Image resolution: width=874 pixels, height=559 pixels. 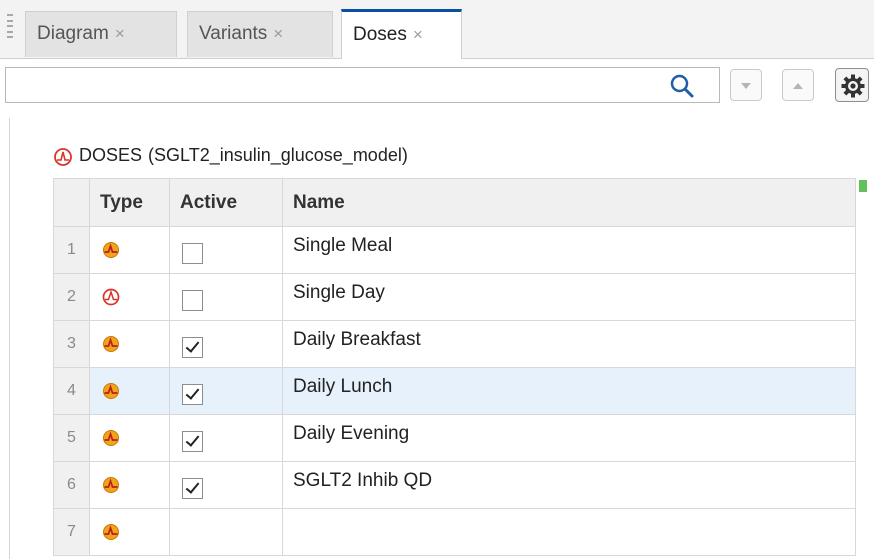 What do you see at coordinates (233, 33) in the screenshot?
I see `tab-label: Variants` at bounding box center [233, 33].